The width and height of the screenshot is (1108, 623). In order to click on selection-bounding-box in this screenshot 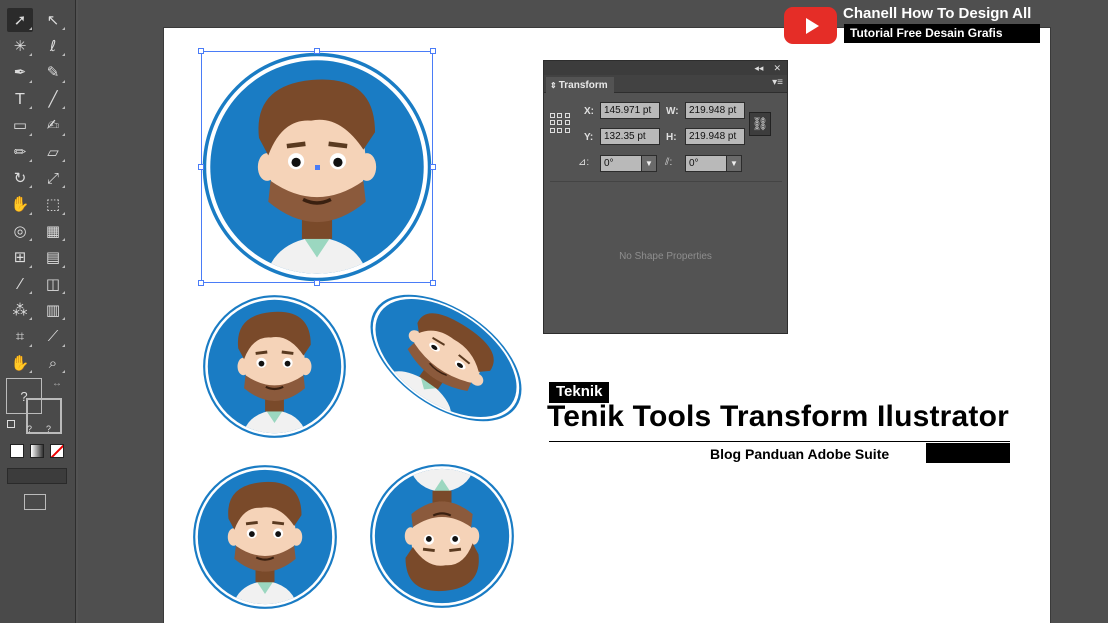, I will do `click(317, 167)`.